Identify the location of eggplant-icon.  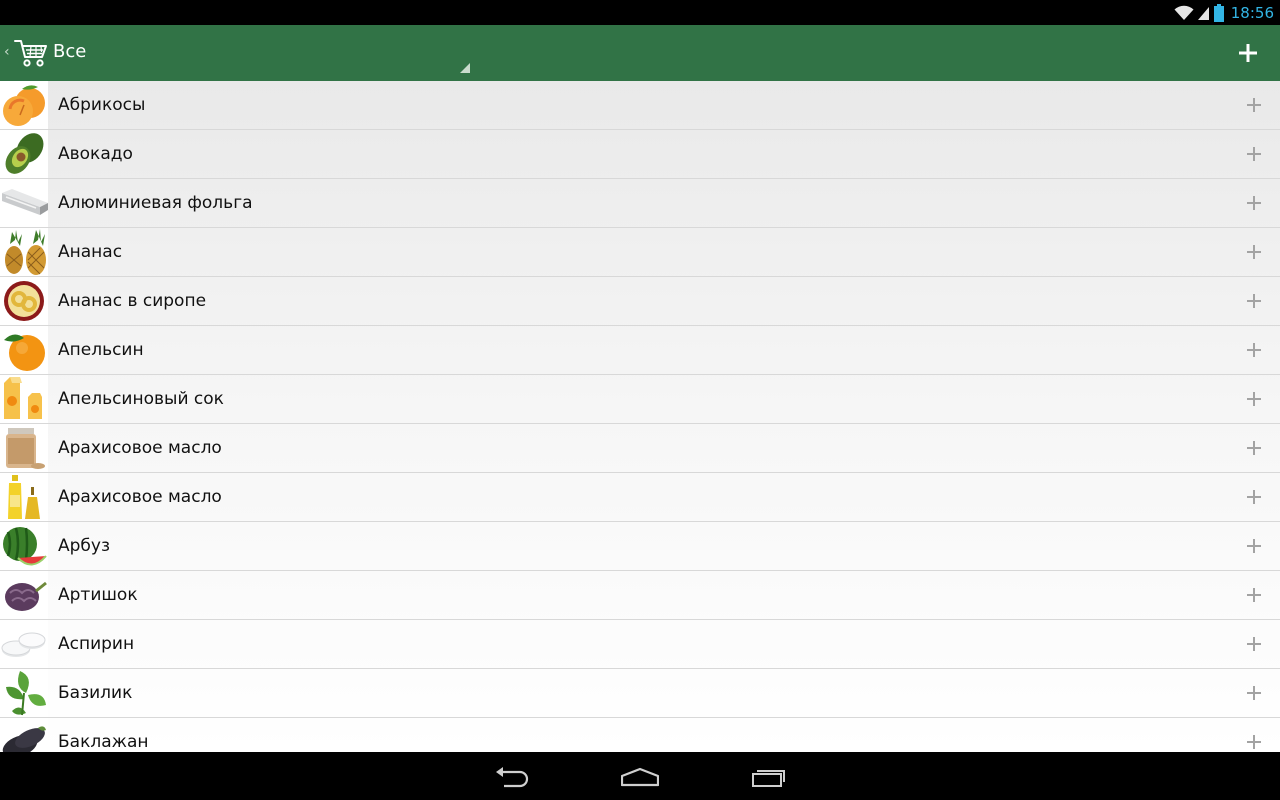
(24, 735).